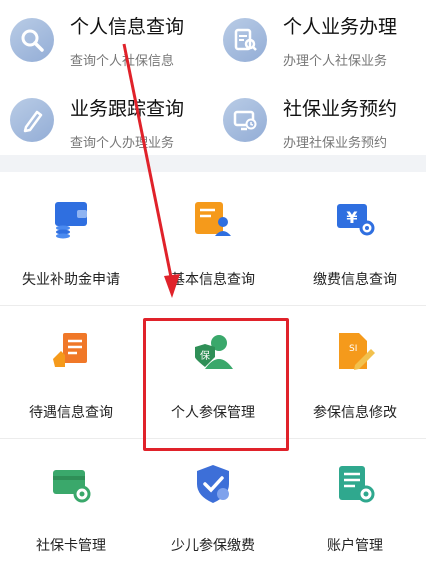 This screenshot has width=426, height=564. I want to click on section-divider, so click(213, 163).